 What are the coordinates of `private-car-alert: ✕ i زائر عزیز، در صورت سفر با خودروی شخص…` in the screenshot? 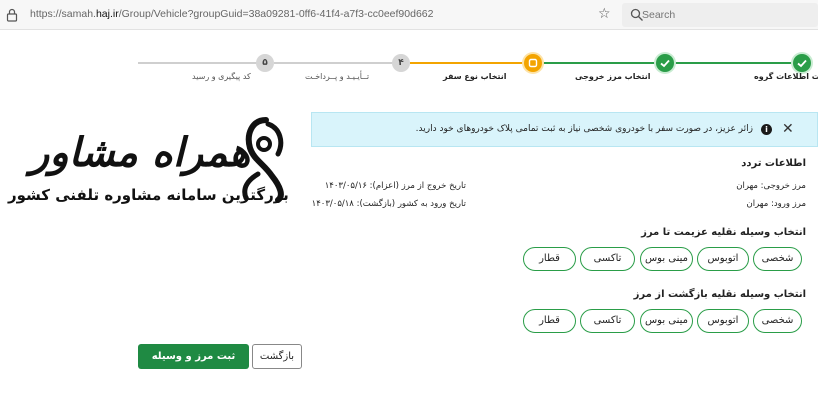 It's located at (564, 129).